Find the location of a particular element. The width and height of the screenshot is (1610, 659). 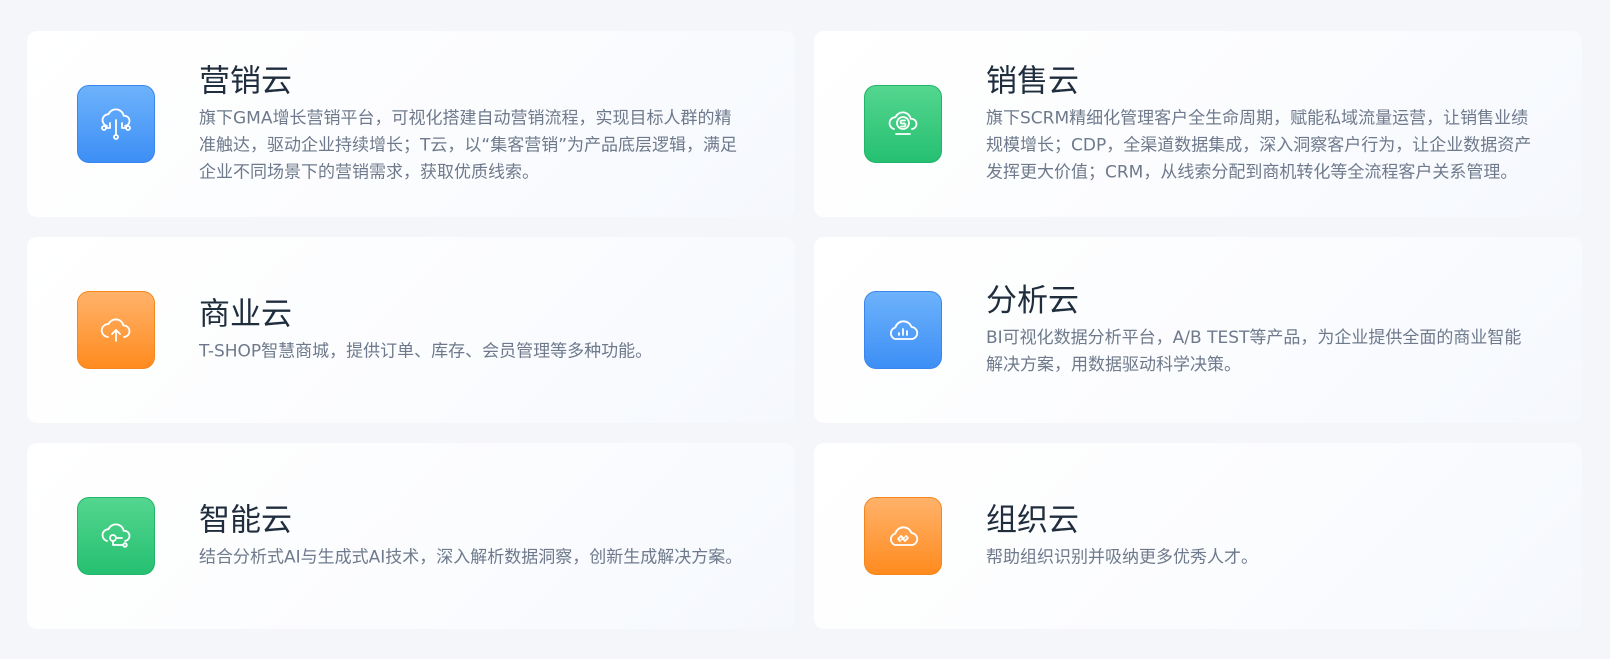

card-title: 智能云 is located at coordinates (245, 520).